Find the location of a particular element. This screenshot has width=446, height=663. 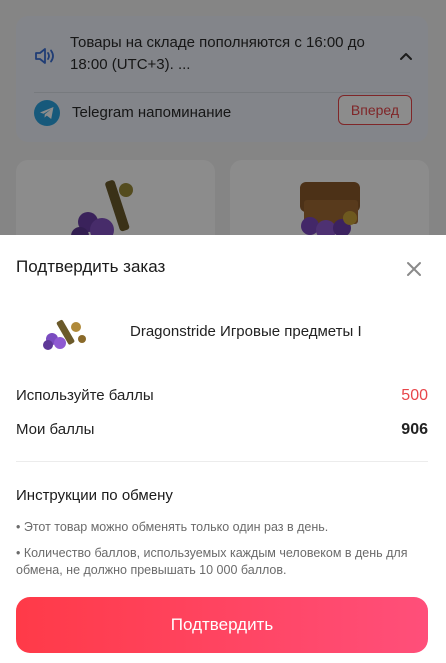

points-to-use-value: 500 is located at coordinates (414, 395).